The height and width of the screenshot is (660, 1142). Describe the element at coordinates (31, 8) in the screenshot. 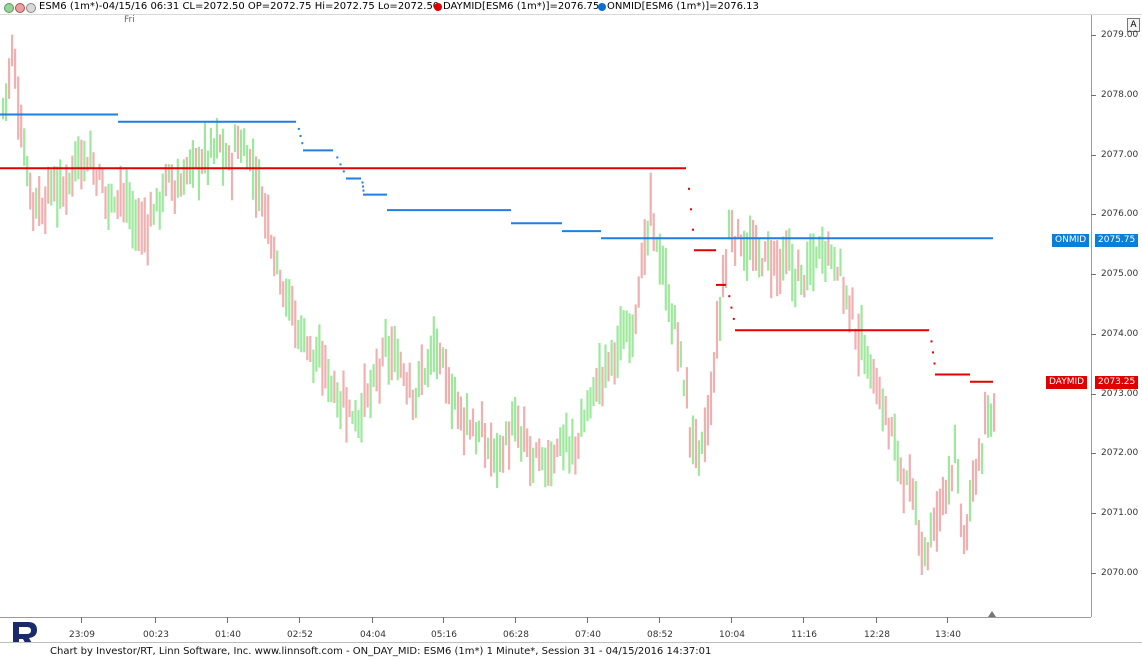

I see `status-gray-icon` at that location.